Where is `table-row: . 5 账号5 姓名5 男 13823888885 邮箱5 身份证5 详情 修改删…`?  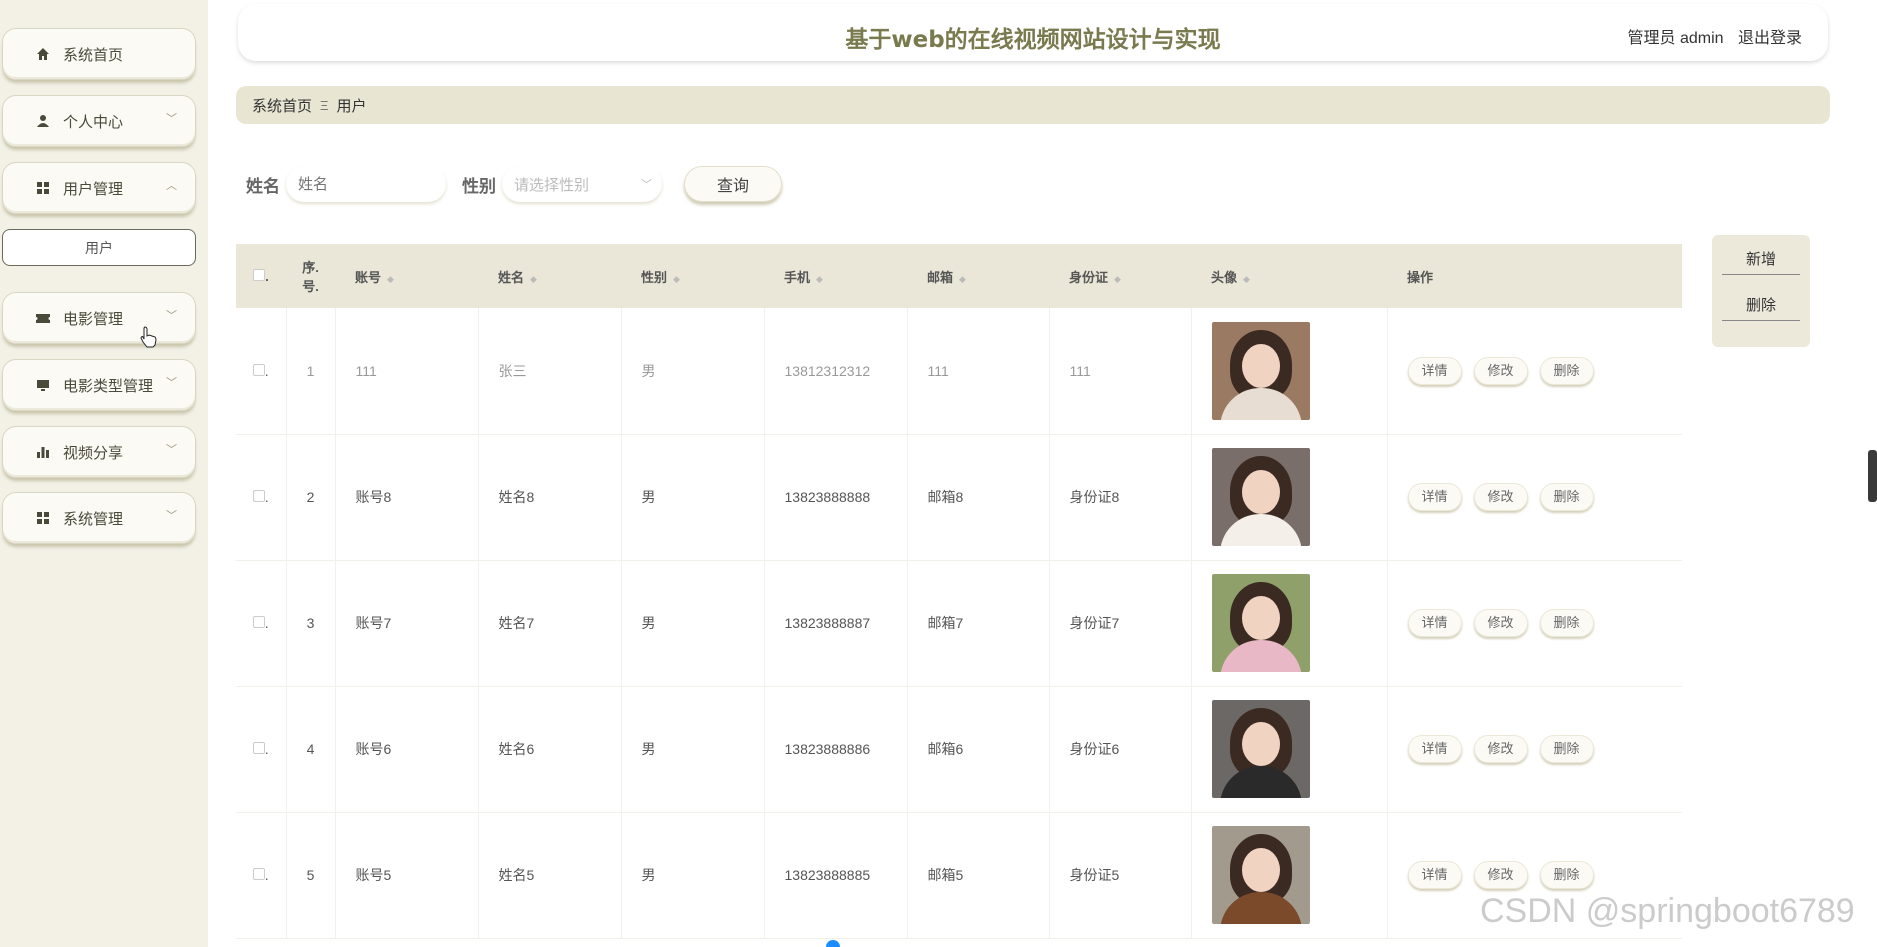 table-row: . 5 账号5 姓名5 男 13823888885 邮箱5 身份证5 详情 修改删… is located at coordinates (959, 875).